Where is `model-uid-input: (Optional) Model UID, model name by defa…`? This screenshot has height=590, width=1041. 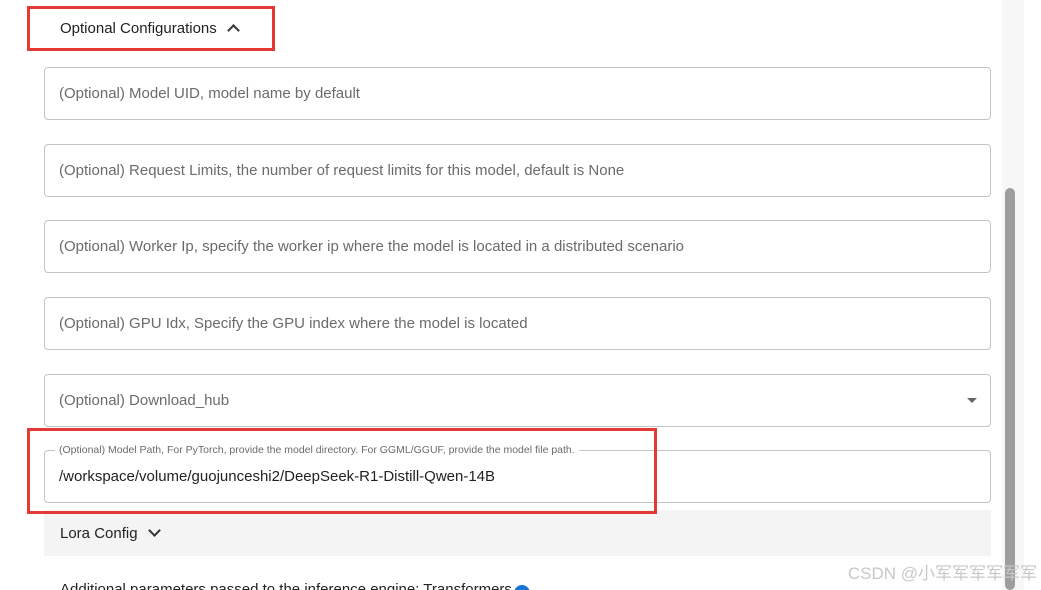
model-uid-input: (Optional) Model UID, model name by defa… is located at coordinates (517, 93).